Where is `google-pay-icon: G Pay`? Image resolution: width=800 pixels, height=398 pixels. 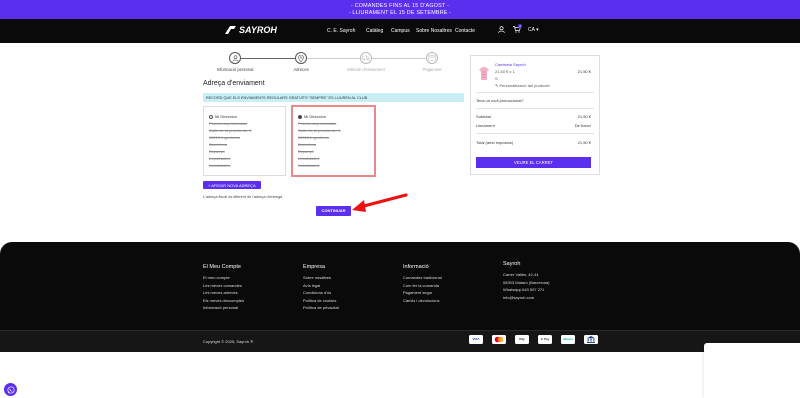
google-pay-icon: G Pay is located at coordinates (545, 339).